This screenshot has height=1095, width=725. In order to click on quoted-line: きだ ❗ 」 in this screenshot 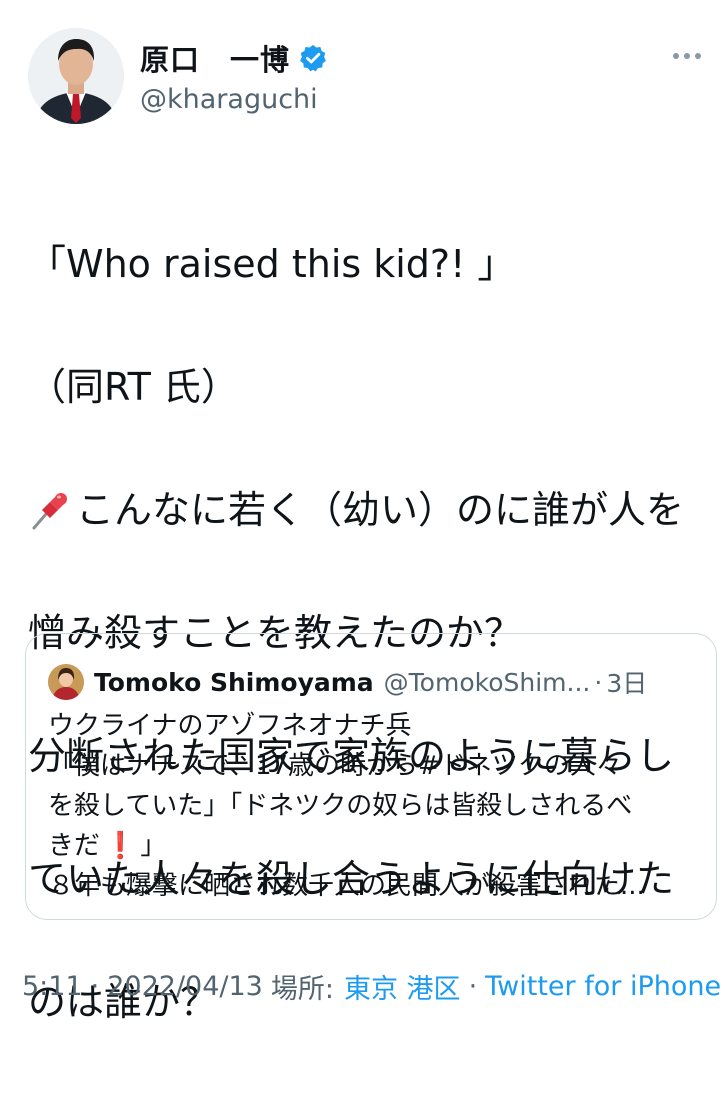, I will do `click(378, 846)`.